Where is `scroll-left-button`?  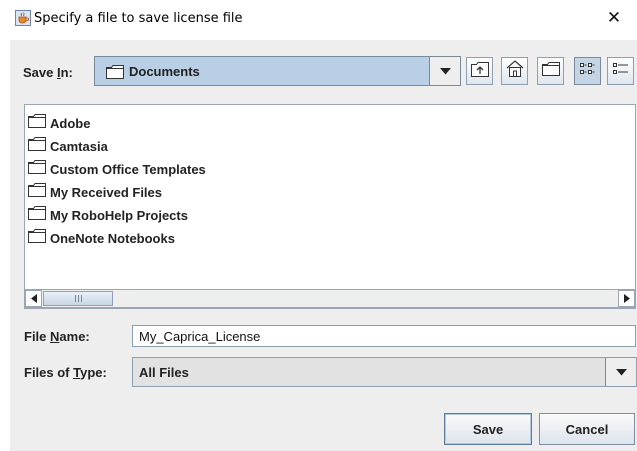 scroll-left-button is located at coordinates (33, 298).